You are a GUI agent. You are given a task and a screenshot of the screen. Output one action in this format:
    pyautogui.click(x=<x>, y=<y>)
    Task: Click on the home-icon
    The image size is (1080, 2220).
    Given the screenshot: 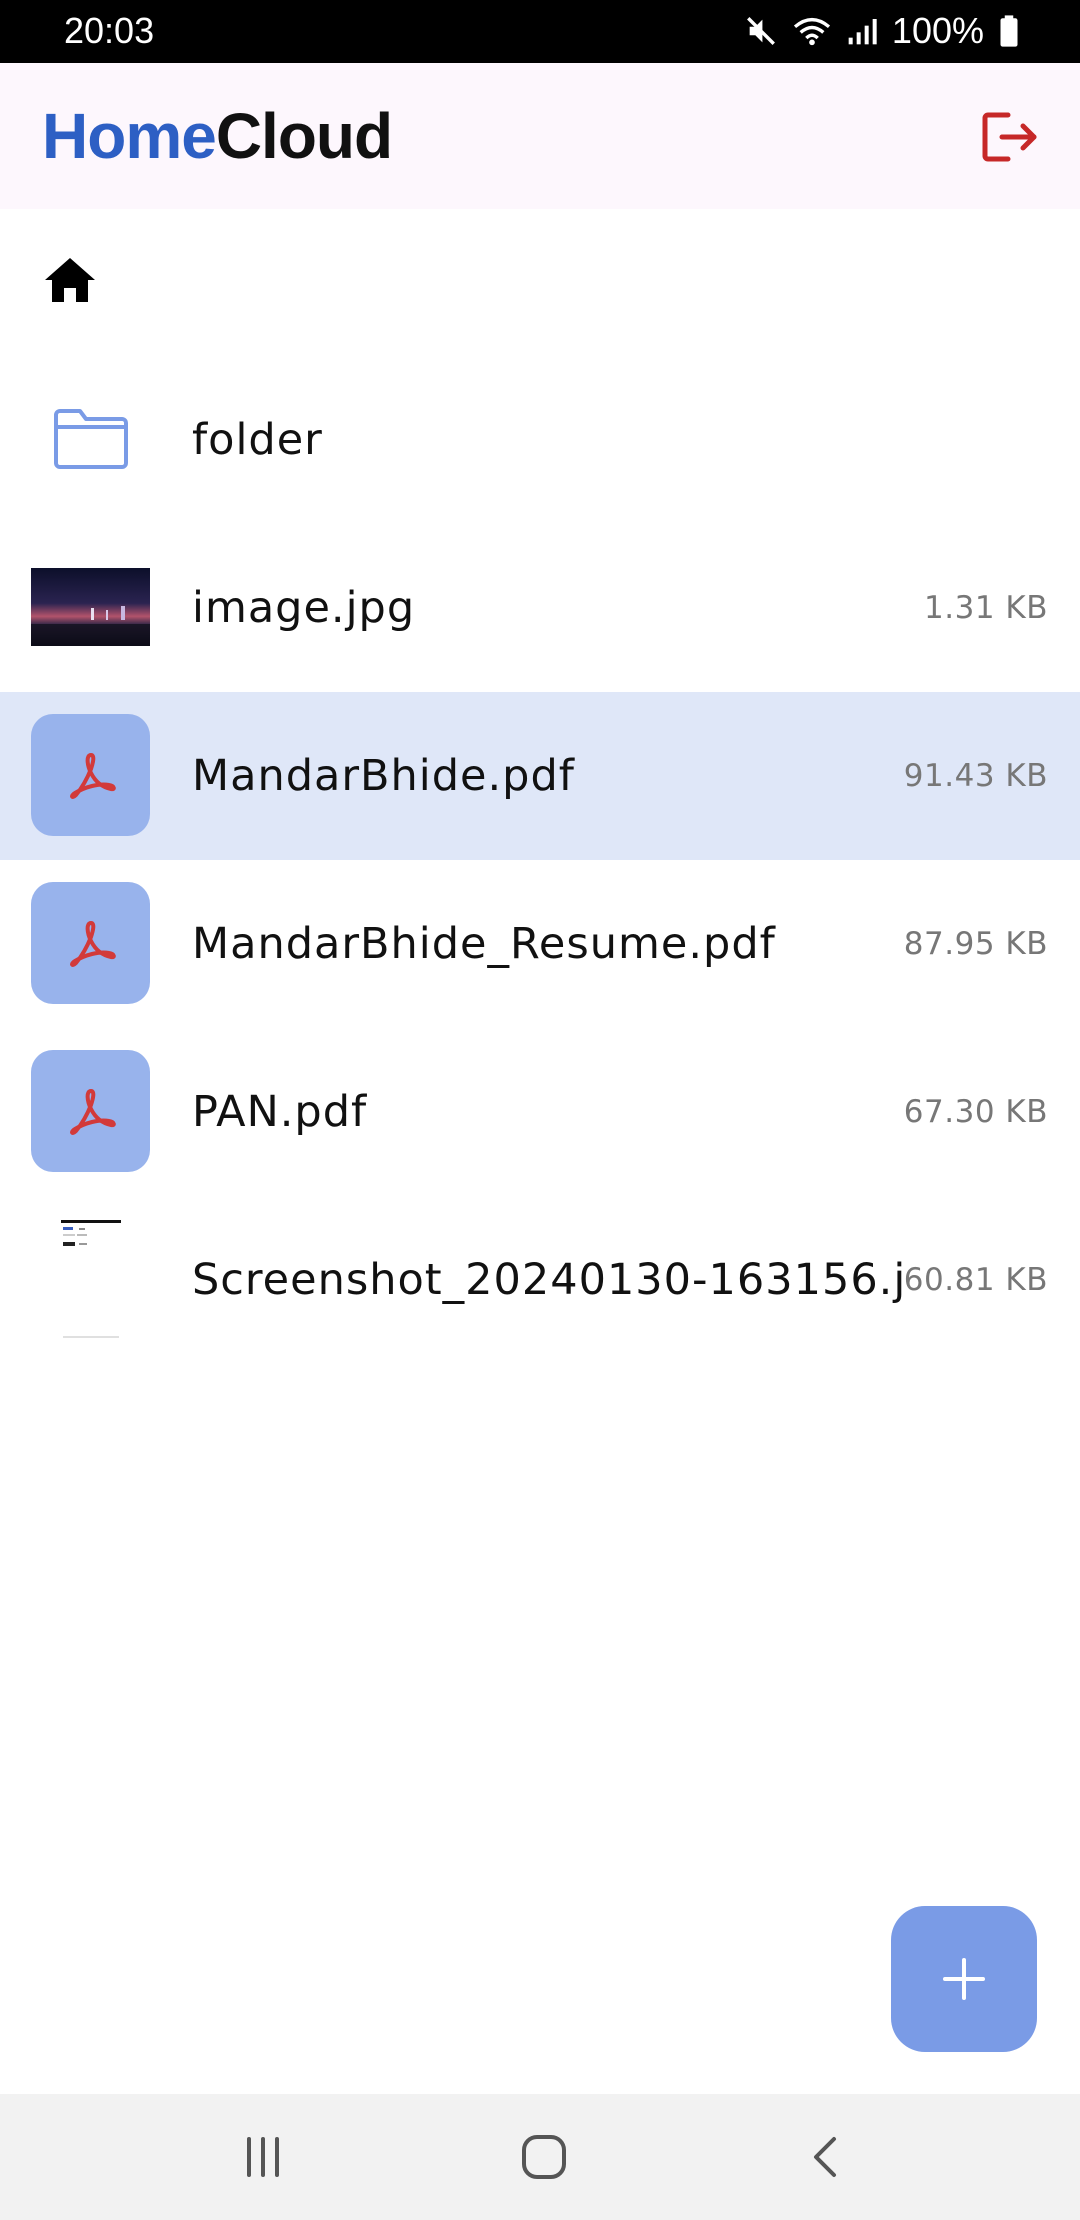 What is the action you would take?
    pyautogui.click(x=70, y=280)
    